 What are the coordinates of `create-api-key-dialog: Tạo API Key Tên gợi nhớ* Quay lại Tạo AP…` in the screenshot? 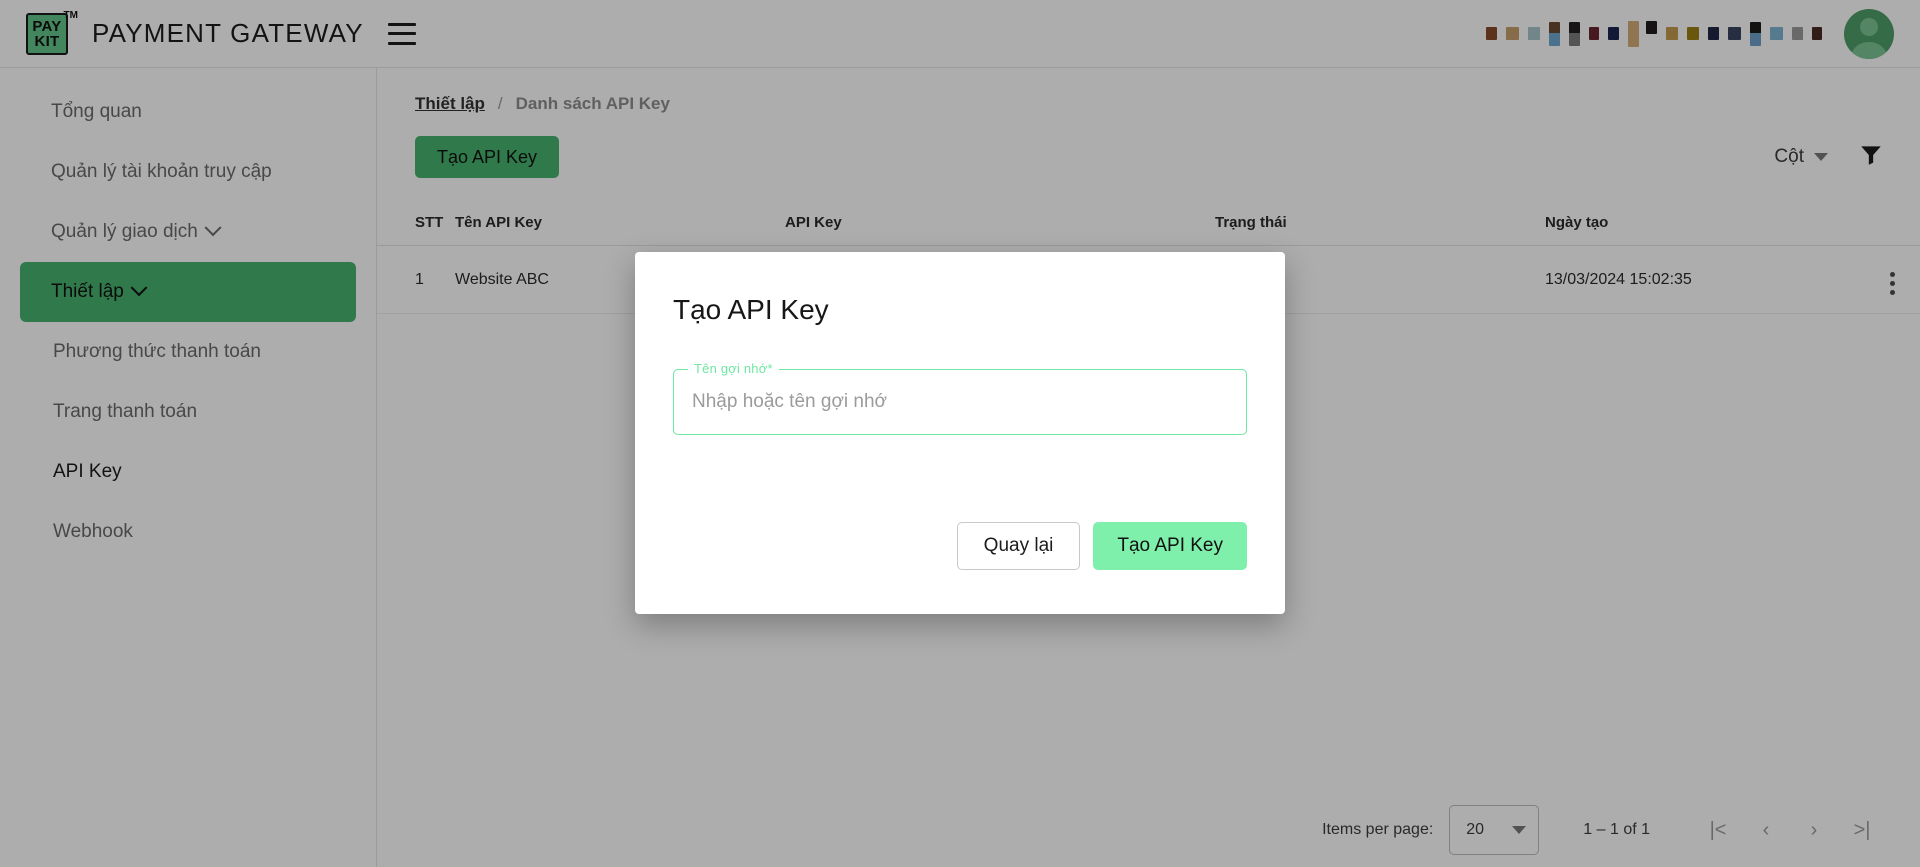 It's located at (960, 433).